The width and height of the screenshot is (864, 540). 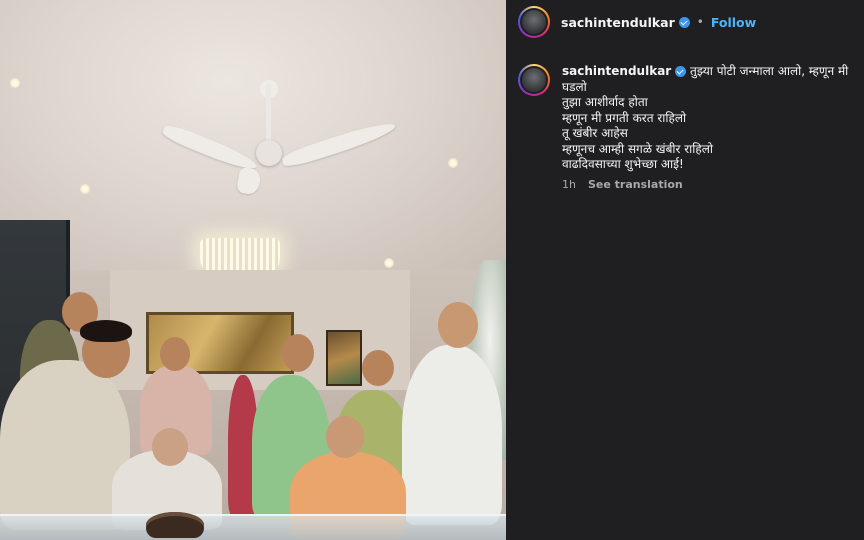 I want to click on see-translation-button: See translation, so click(x=635, y=185).